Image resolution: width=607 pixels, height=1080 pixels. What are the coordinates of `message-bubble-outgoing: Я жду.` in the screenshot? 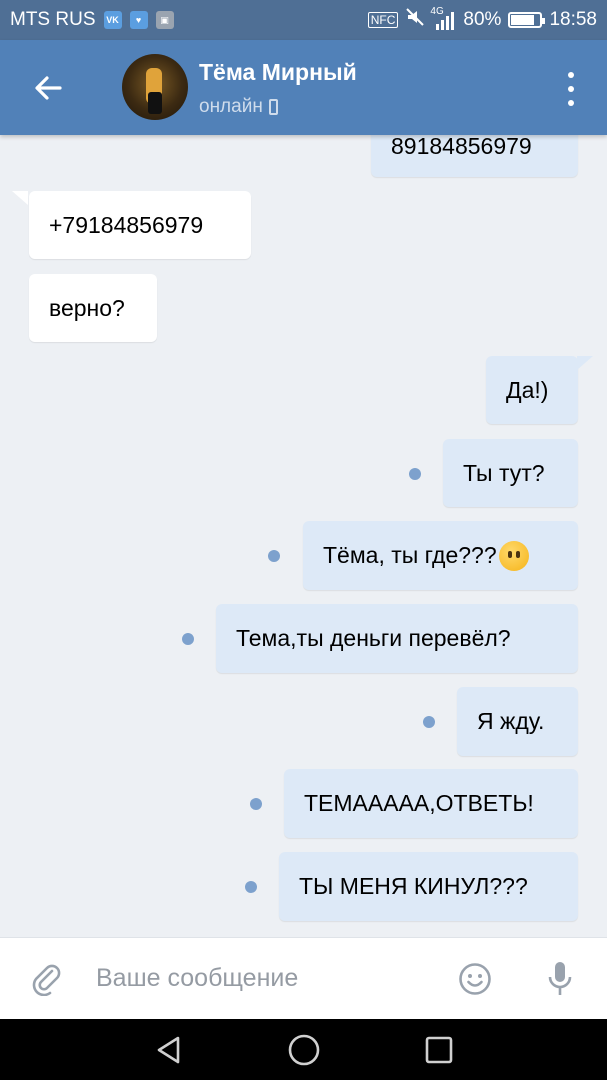 It's located at (517, 721).